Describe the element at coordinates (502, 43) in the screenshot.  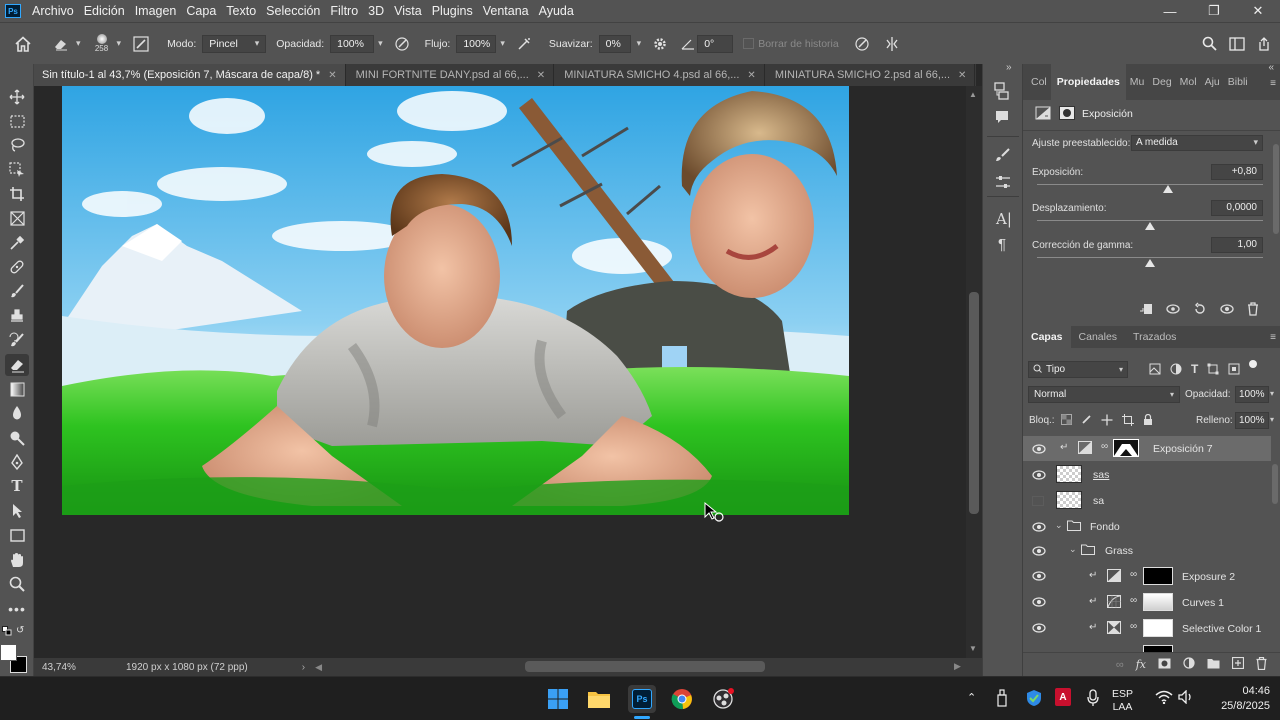
I see `flow-chevron-icon: ▾` at that location.